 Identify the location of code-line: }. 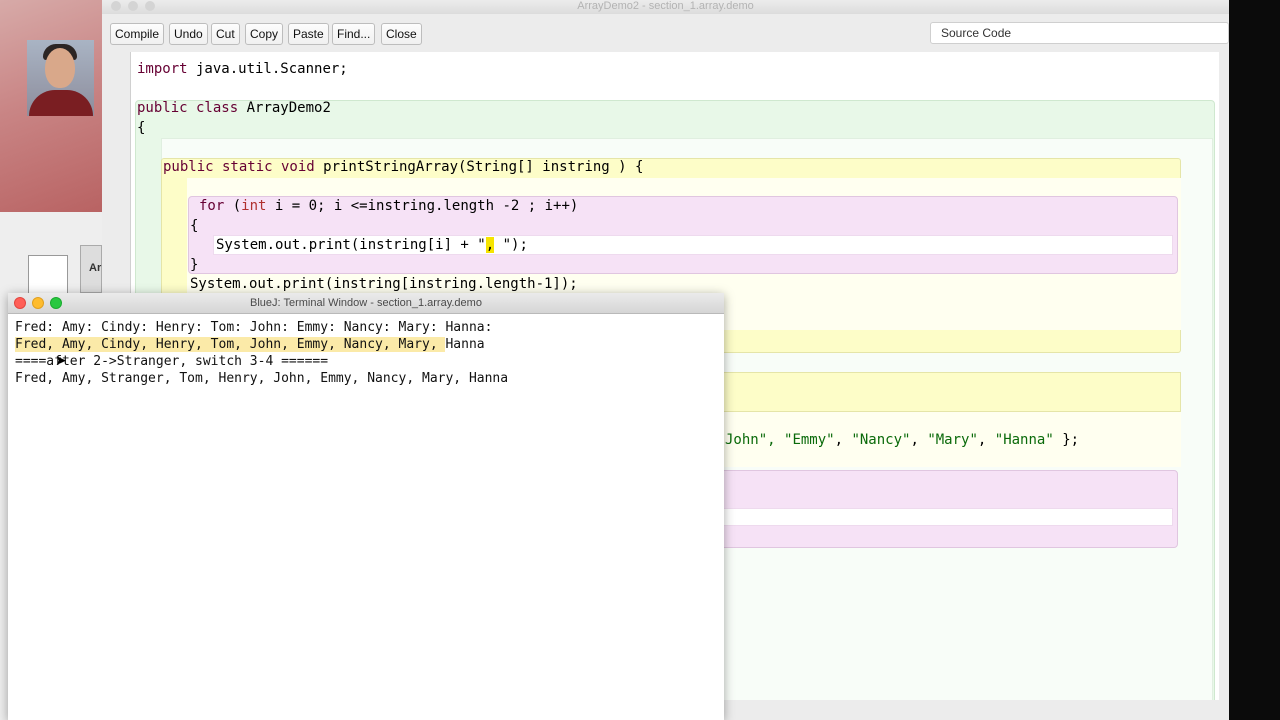
(194, 265).